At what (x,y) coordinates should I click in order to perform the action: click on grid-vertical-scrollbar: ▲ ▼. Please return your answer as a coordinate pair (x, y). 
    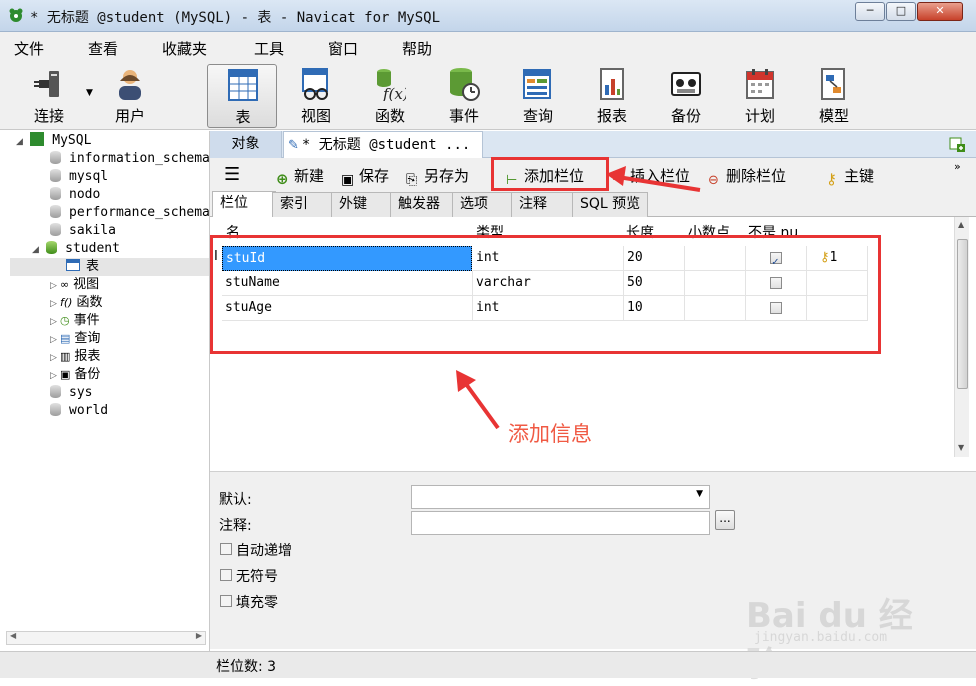
    Looking at the image, I should click on (961, 337).